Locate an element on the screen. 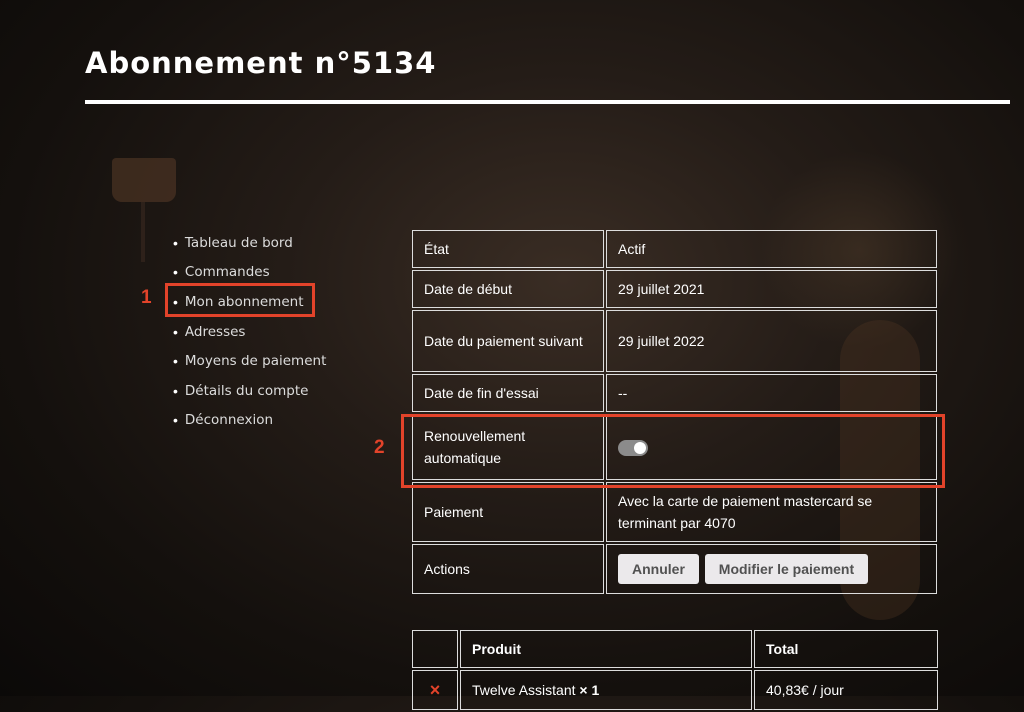 Image resolution: width=1024 pixels, height=712 pixels. modify-payment-button: Modifier le paiement is located at coordinates (786, 569).